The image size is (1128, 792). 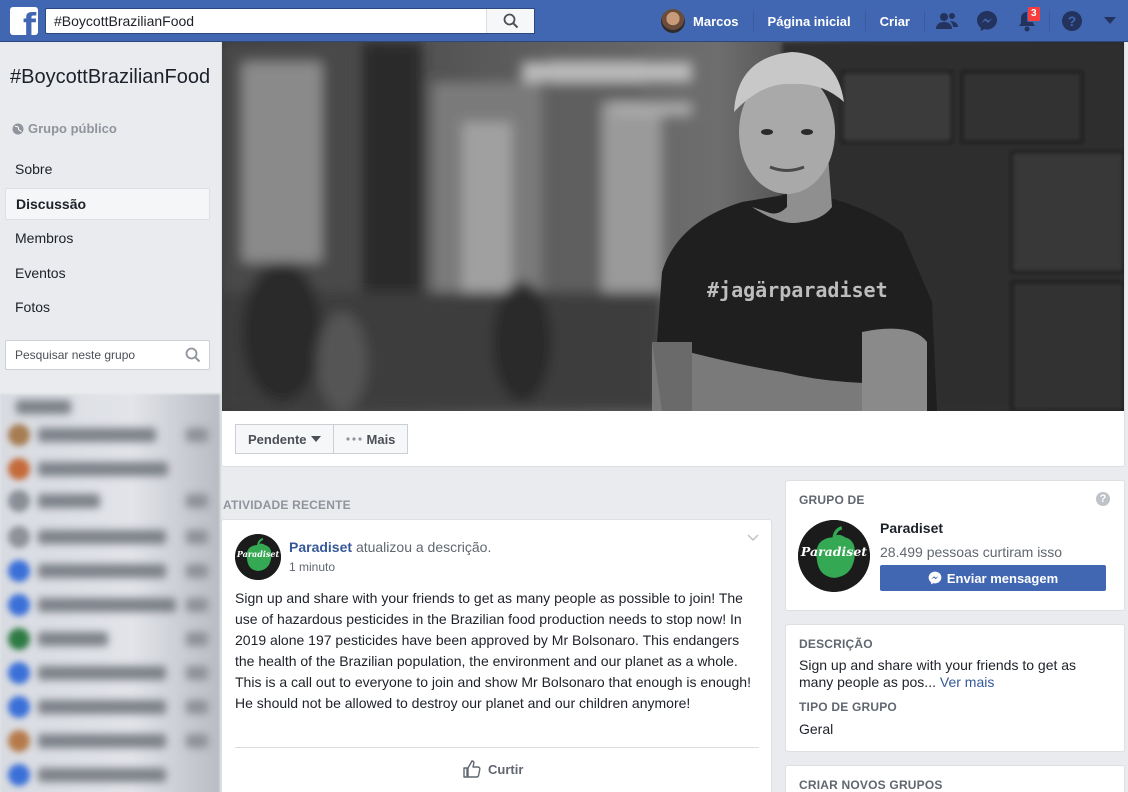 I want to click on page-likes-count: 28.499 pessoas curtiram isso, so click(x=971, y=552).